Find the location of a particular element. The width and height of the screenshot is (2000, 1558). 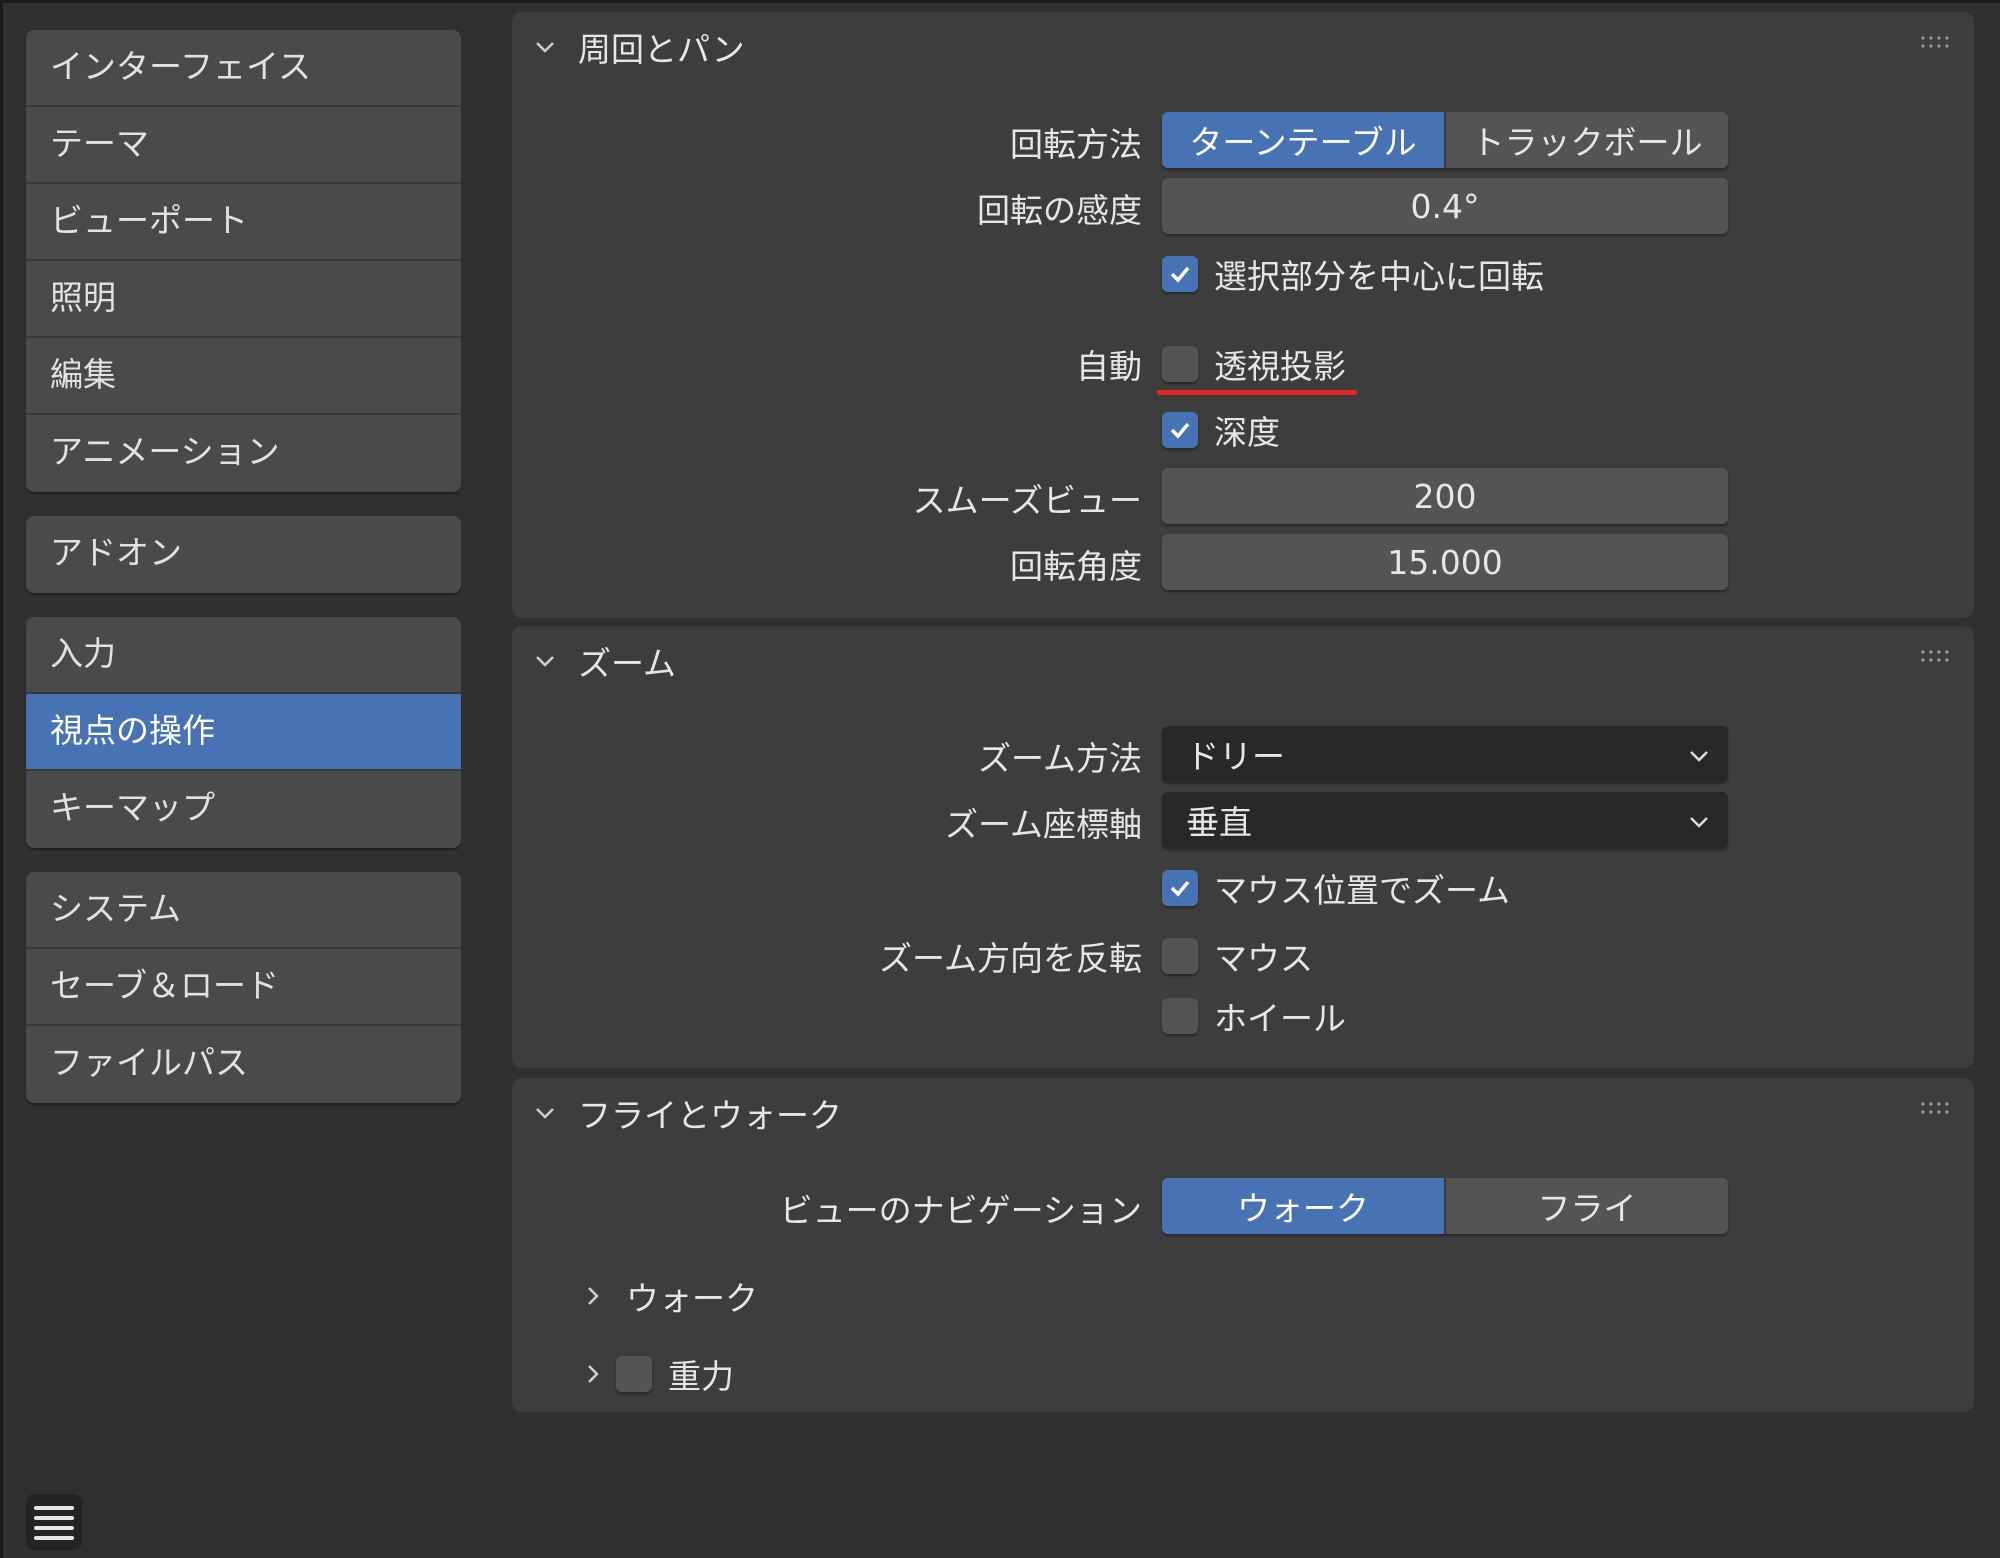

sidebar-group-2: アドオン is located at coordinates (243, 554).